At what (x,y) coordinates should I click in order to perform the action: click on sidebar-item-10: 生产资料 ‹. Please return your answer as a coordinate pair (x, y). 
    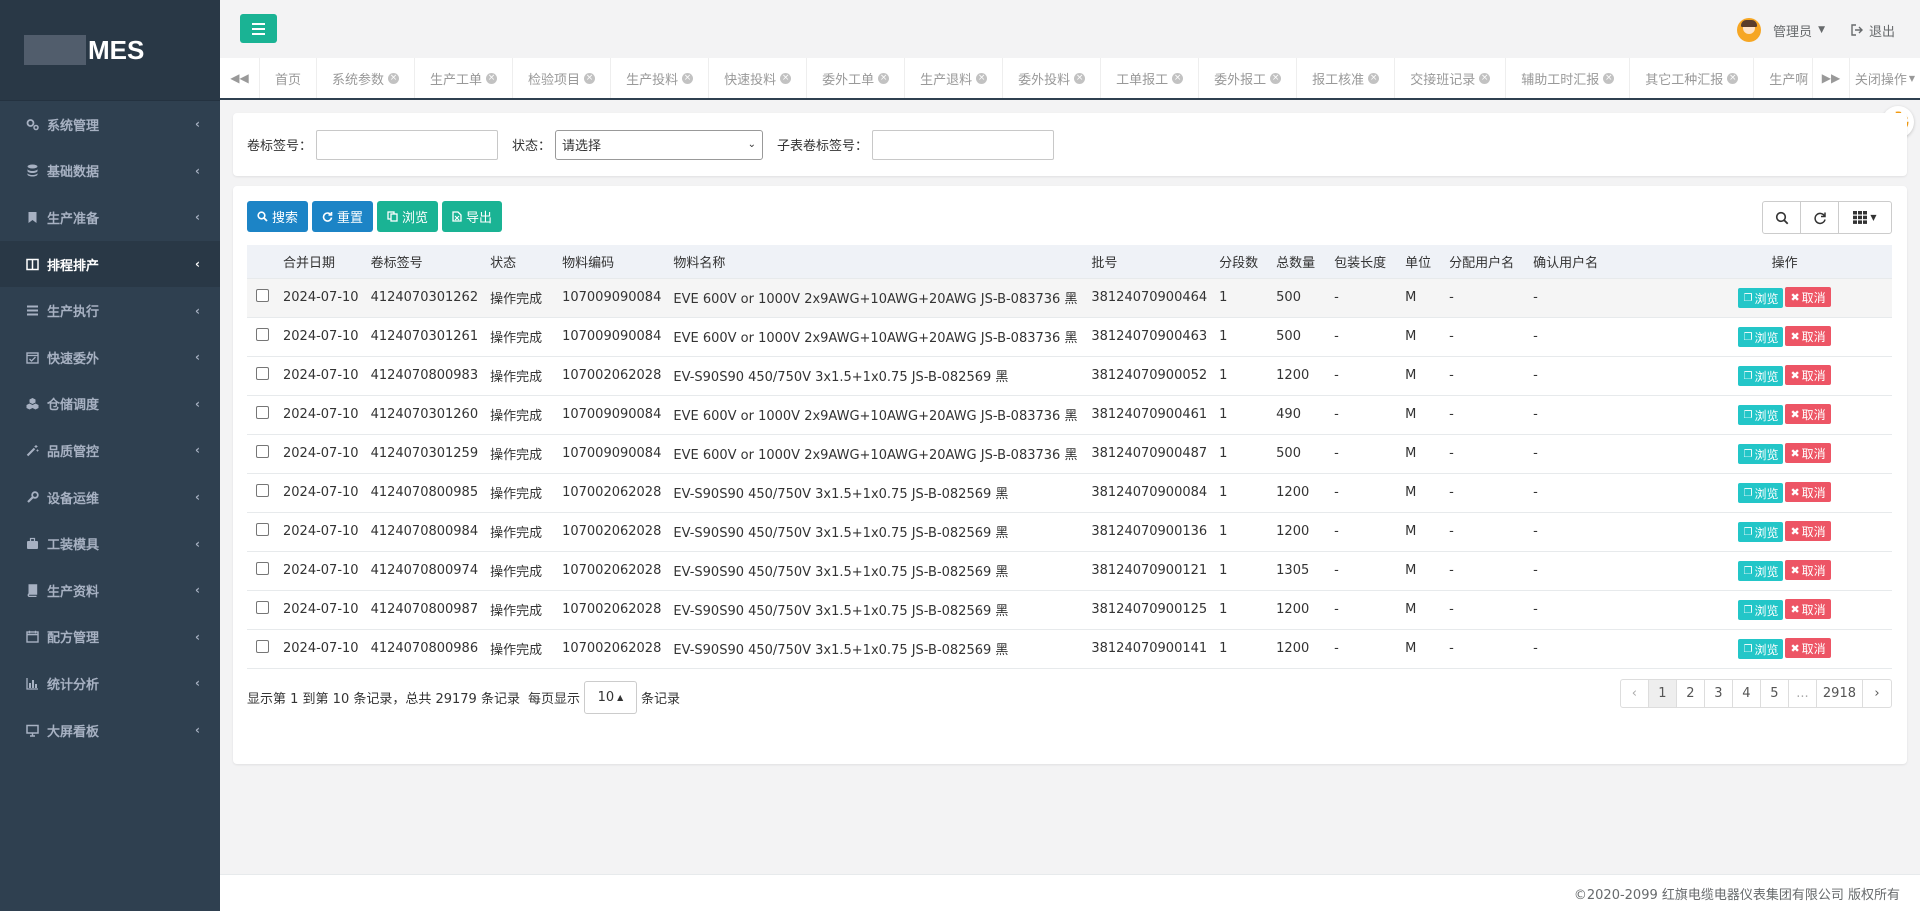
    Looking at the image, I should click on (110, 590).